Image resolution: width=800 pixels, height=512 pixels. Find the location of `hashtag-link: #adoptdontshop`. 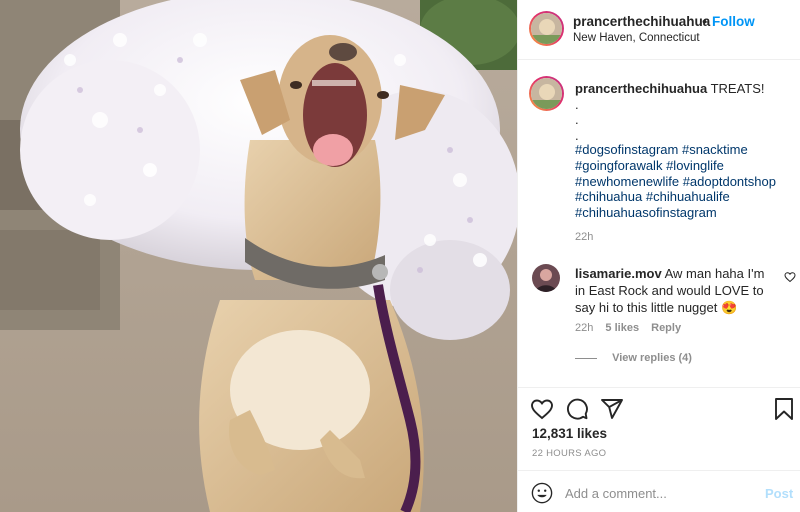

hashtag-link: #adoptdontshop is located at coordinates (729, 181).